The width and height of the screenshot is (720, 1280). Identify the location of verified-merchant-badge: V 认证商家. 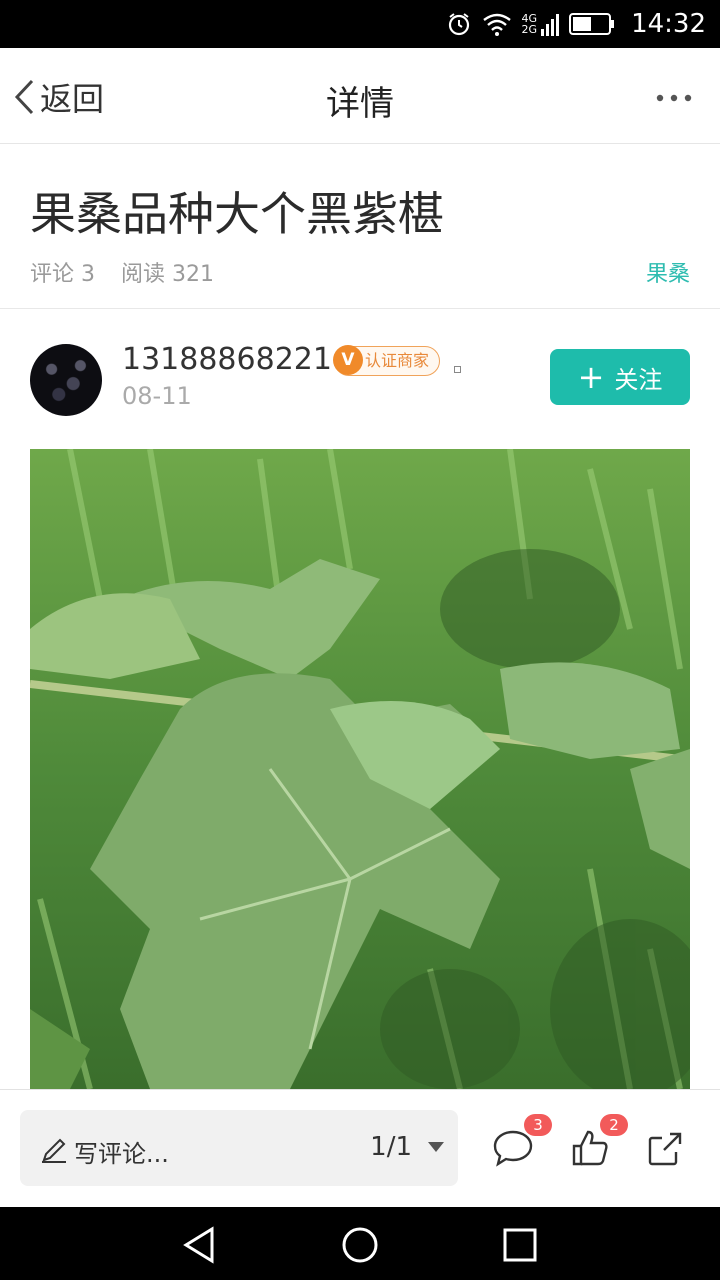
(387, 360).